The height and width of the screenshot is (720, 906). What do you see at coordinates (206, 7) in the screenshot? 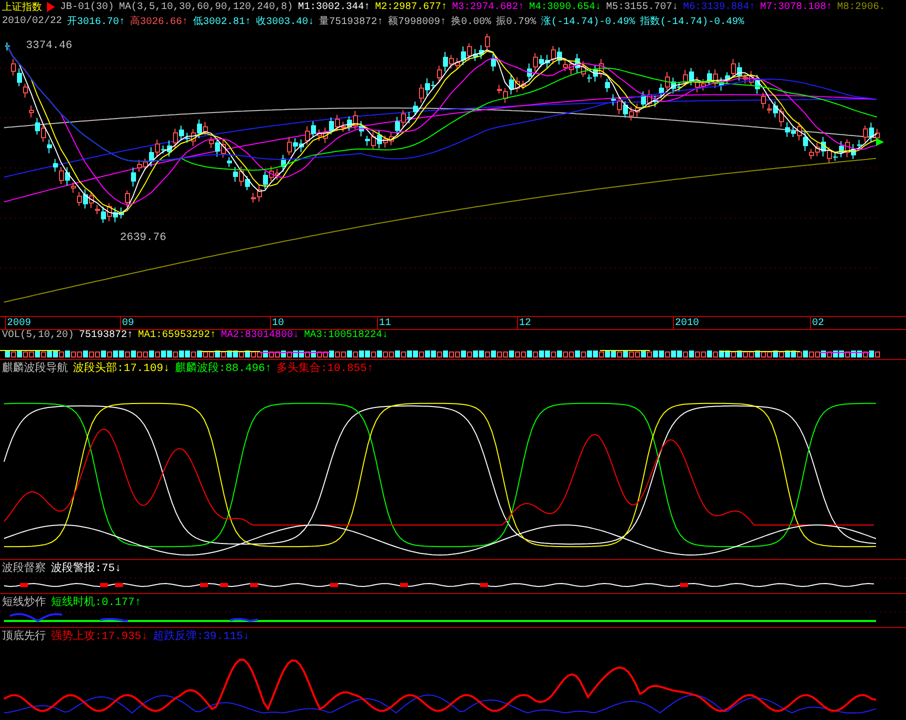
I see `indicator-value: MA(3,5,10,30,60,90,120,240,8)` at bounding box center [206, 7].